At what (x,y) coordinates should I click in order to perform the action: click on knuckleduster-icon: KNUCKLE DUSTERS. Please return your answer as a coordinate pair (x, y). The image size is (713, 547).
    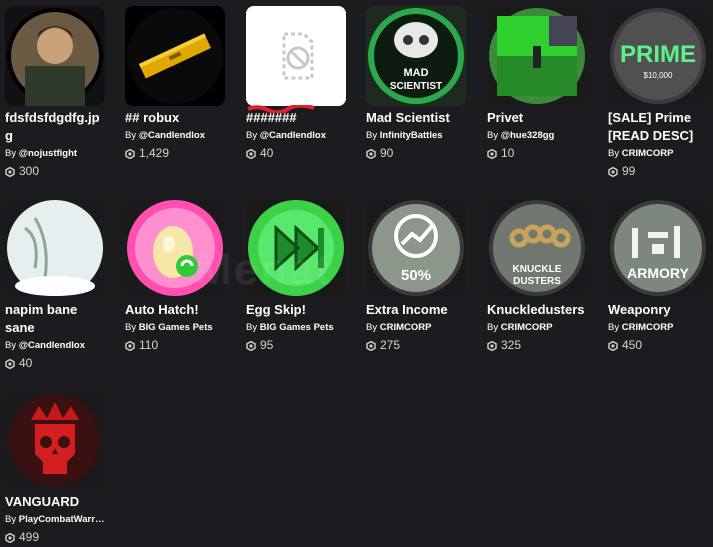
    Looking at the image, I should click on (537, 248).